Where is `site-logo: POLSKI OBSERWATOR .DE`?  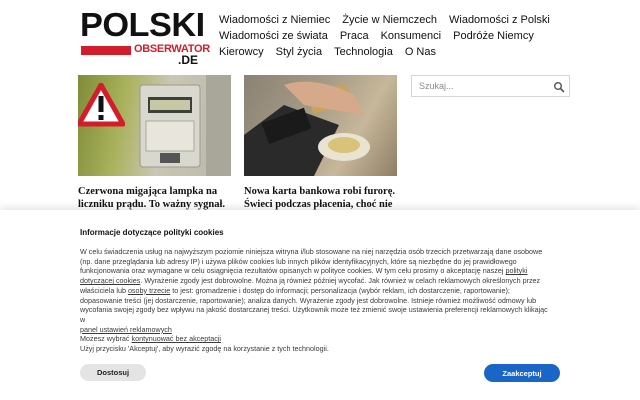 site-logo: POLSKI OBSERWATOR .DE is located at coordinates (145, 36).